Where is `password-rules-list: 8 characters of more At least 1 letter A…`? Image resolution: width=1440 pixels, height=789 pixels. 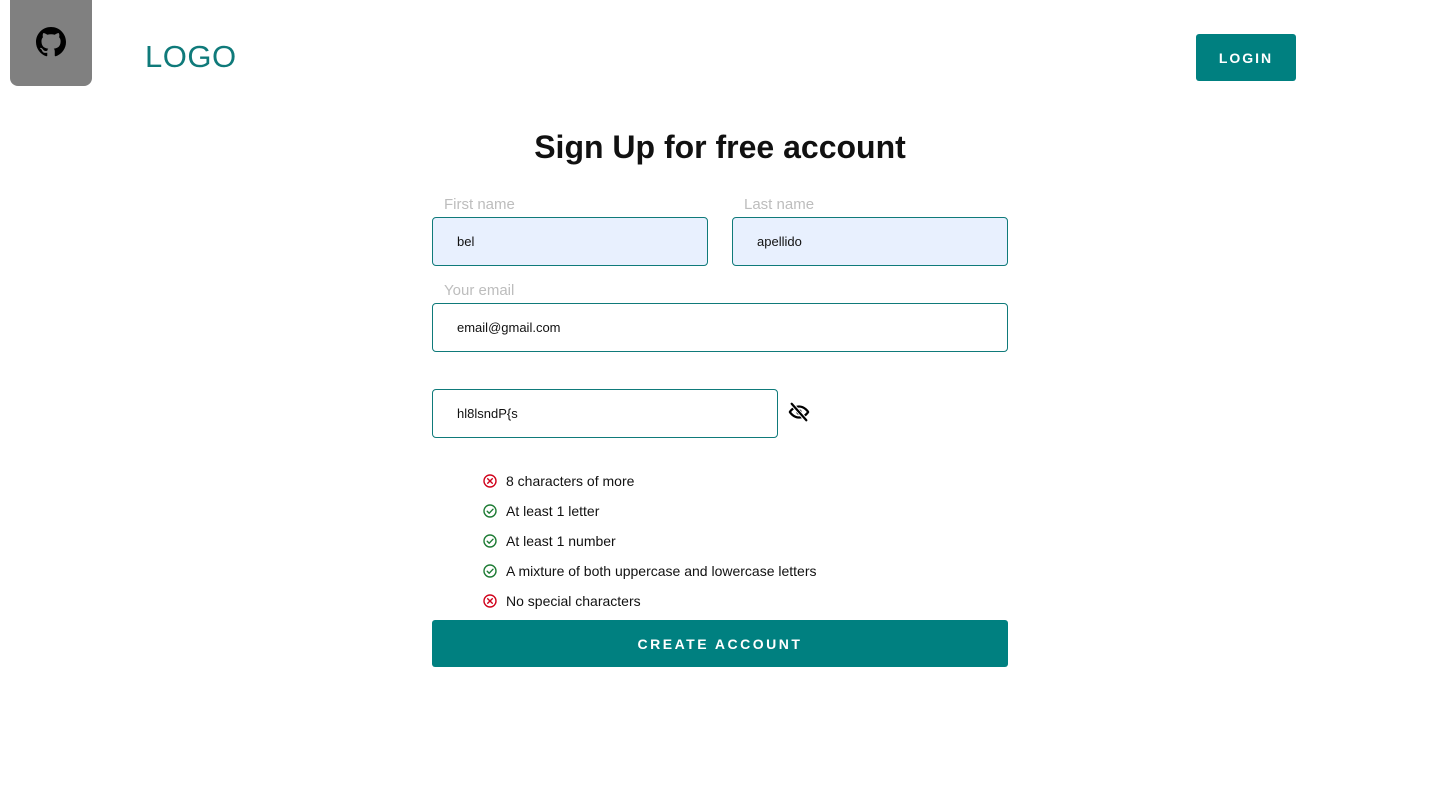
password-rules-list: 8 characters of more At least 1 letter A… is located at coordinates (650, 541).